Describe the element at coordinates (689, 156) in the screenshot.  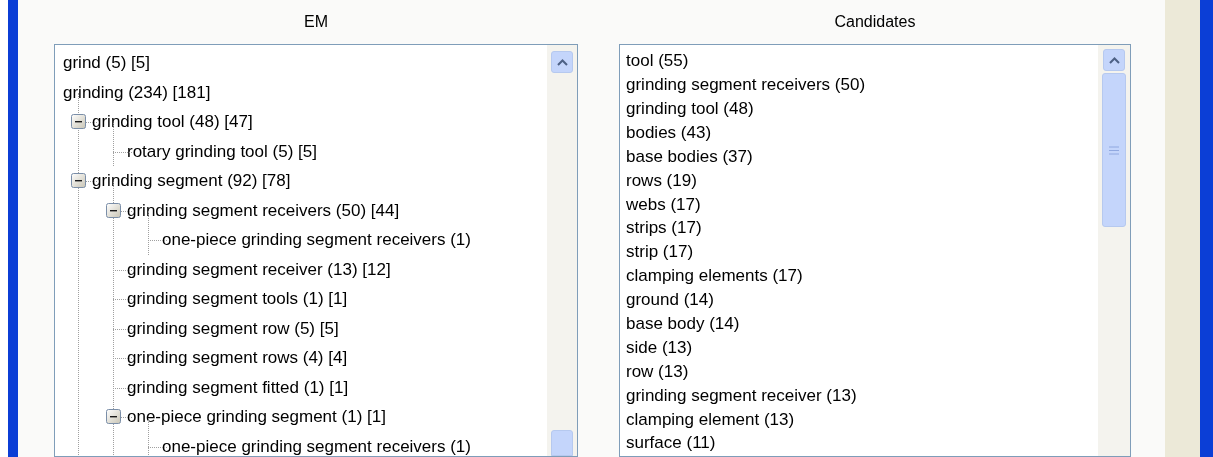
I see `list-item: base bodies (37)` at that location.